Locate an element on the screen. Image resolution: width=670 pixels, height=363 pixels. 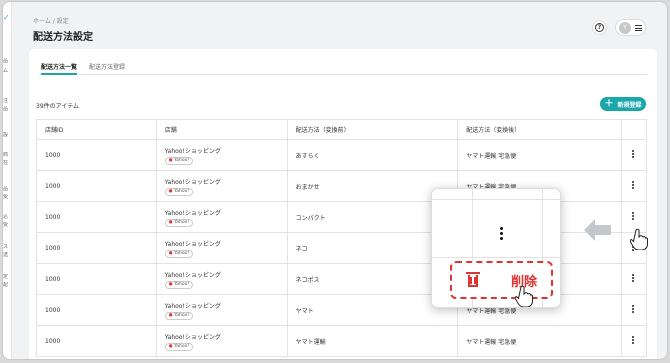
tab-delivery-list: 配送方法一覧 is located at coordinates (59, 68).